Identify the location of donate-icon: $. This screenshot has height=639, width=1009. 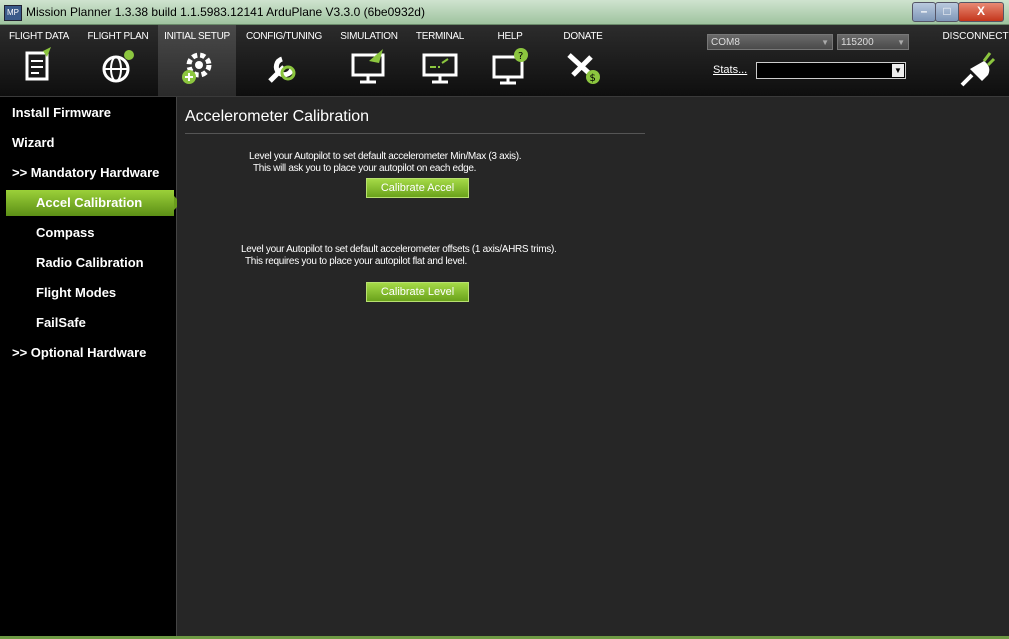
(583, 68).